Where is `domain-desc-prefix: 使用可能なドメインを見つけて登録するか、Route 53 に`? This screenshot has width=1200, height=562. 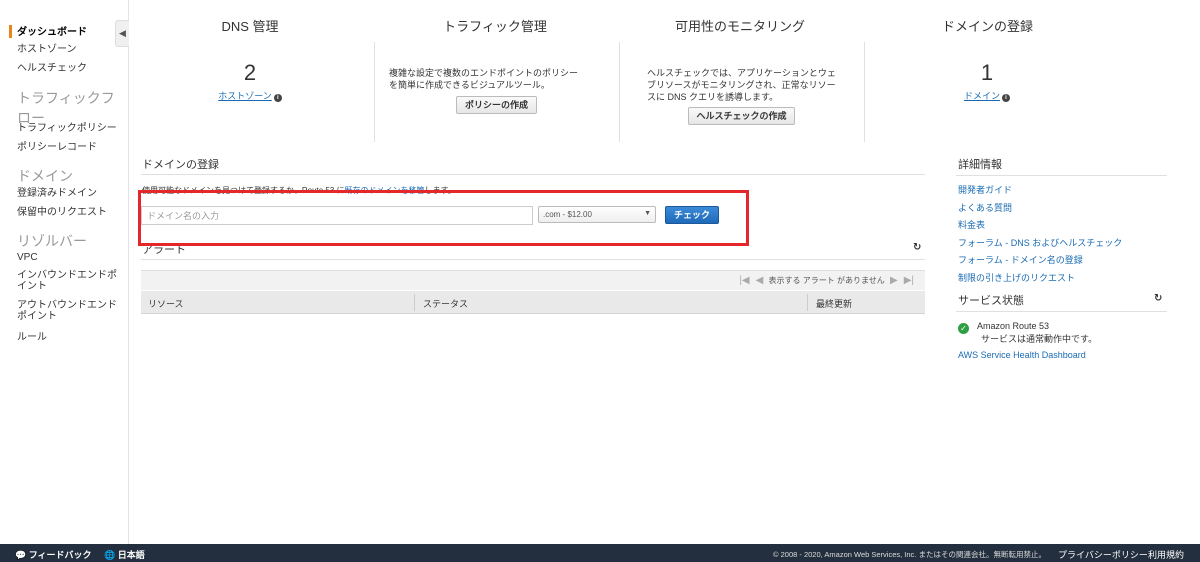 domain-desc-prefix: 使用可能なドメインを見つけて登録するか、Route 53 に is located at coordinates (243, 190).